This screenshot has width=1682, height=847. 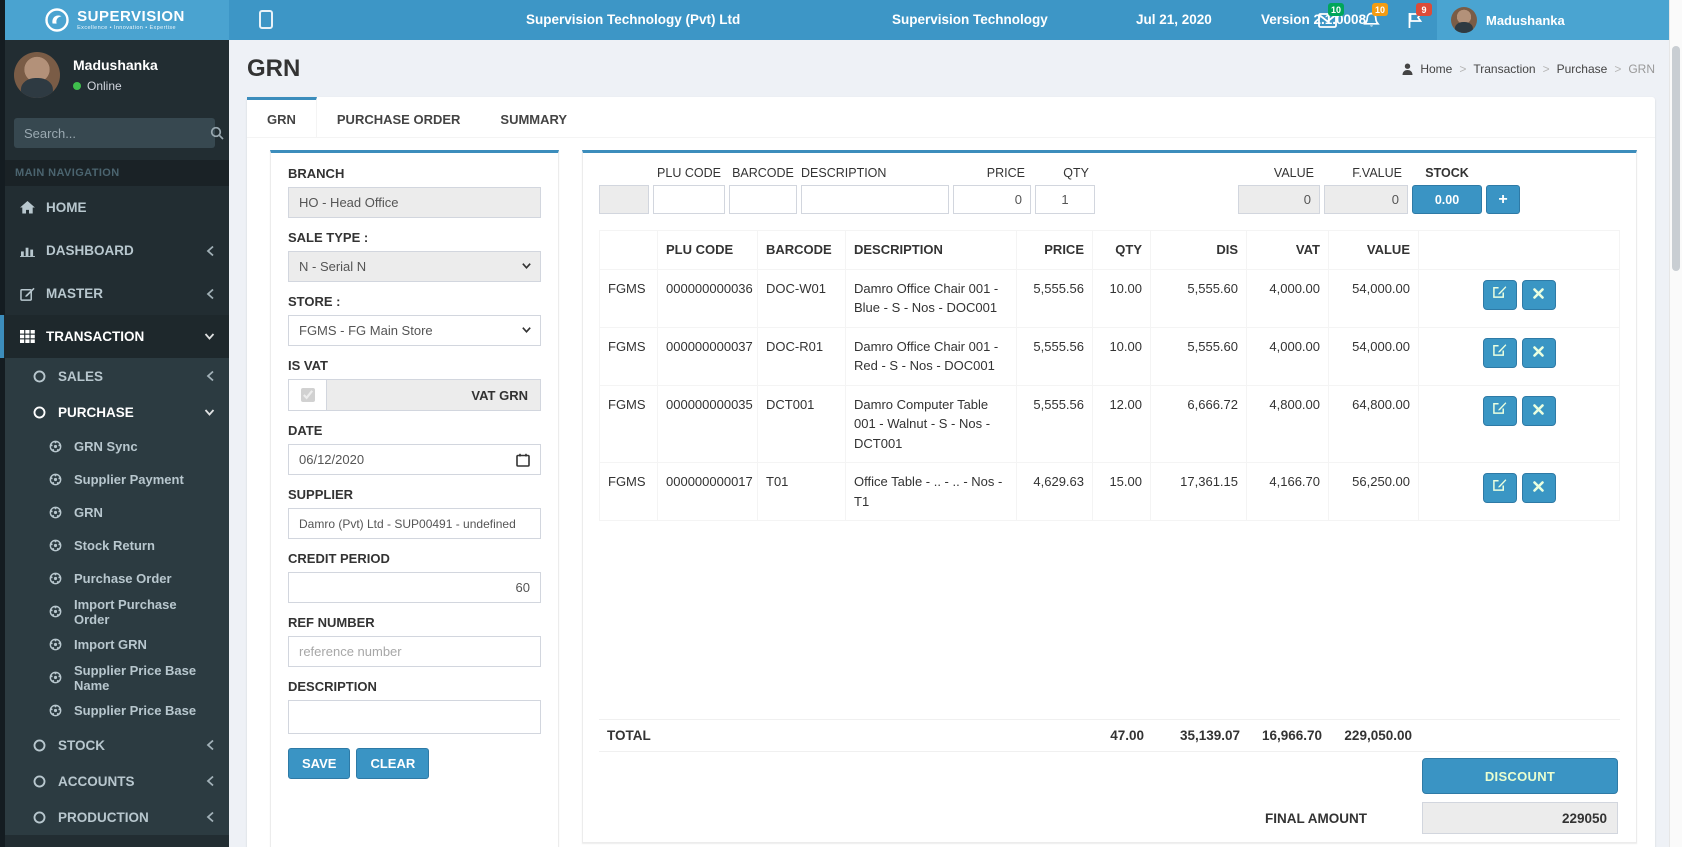 I want to click on search-button, so click(x=217, y=133).